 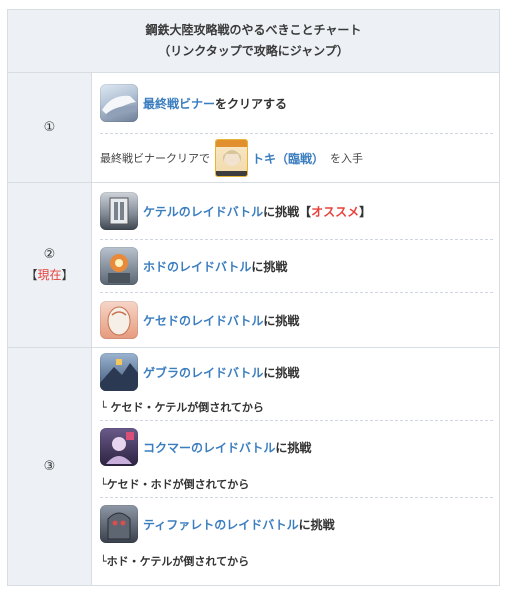 What do you see at coordinates (67, 275) in the screenshot?
I see `badge-bracket-close: 】` at bounding box center [67, 275].